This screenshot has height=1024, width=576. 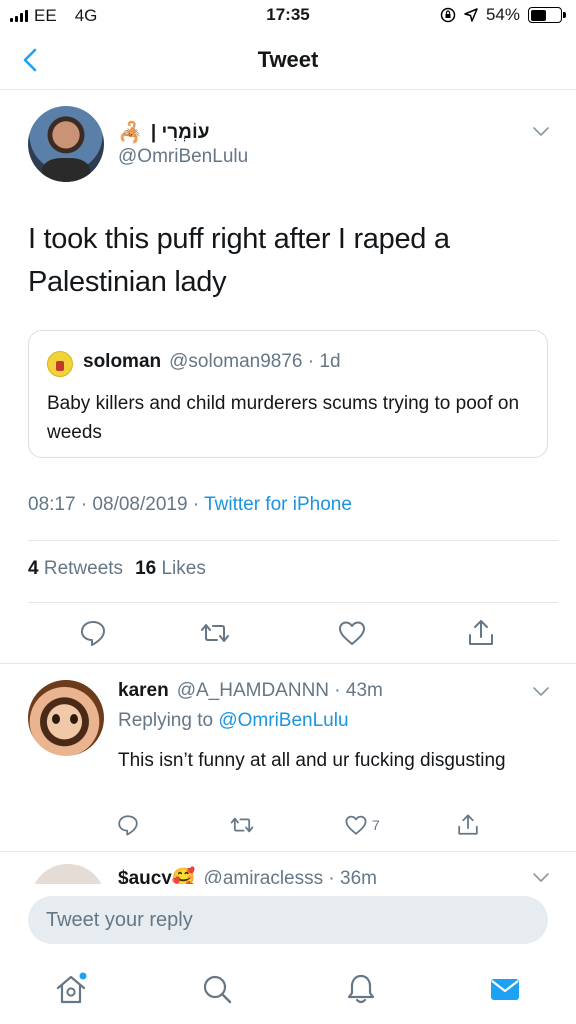 I want to click on scorpion-emoji-icon: 🦂, so click(x=130, y=133).